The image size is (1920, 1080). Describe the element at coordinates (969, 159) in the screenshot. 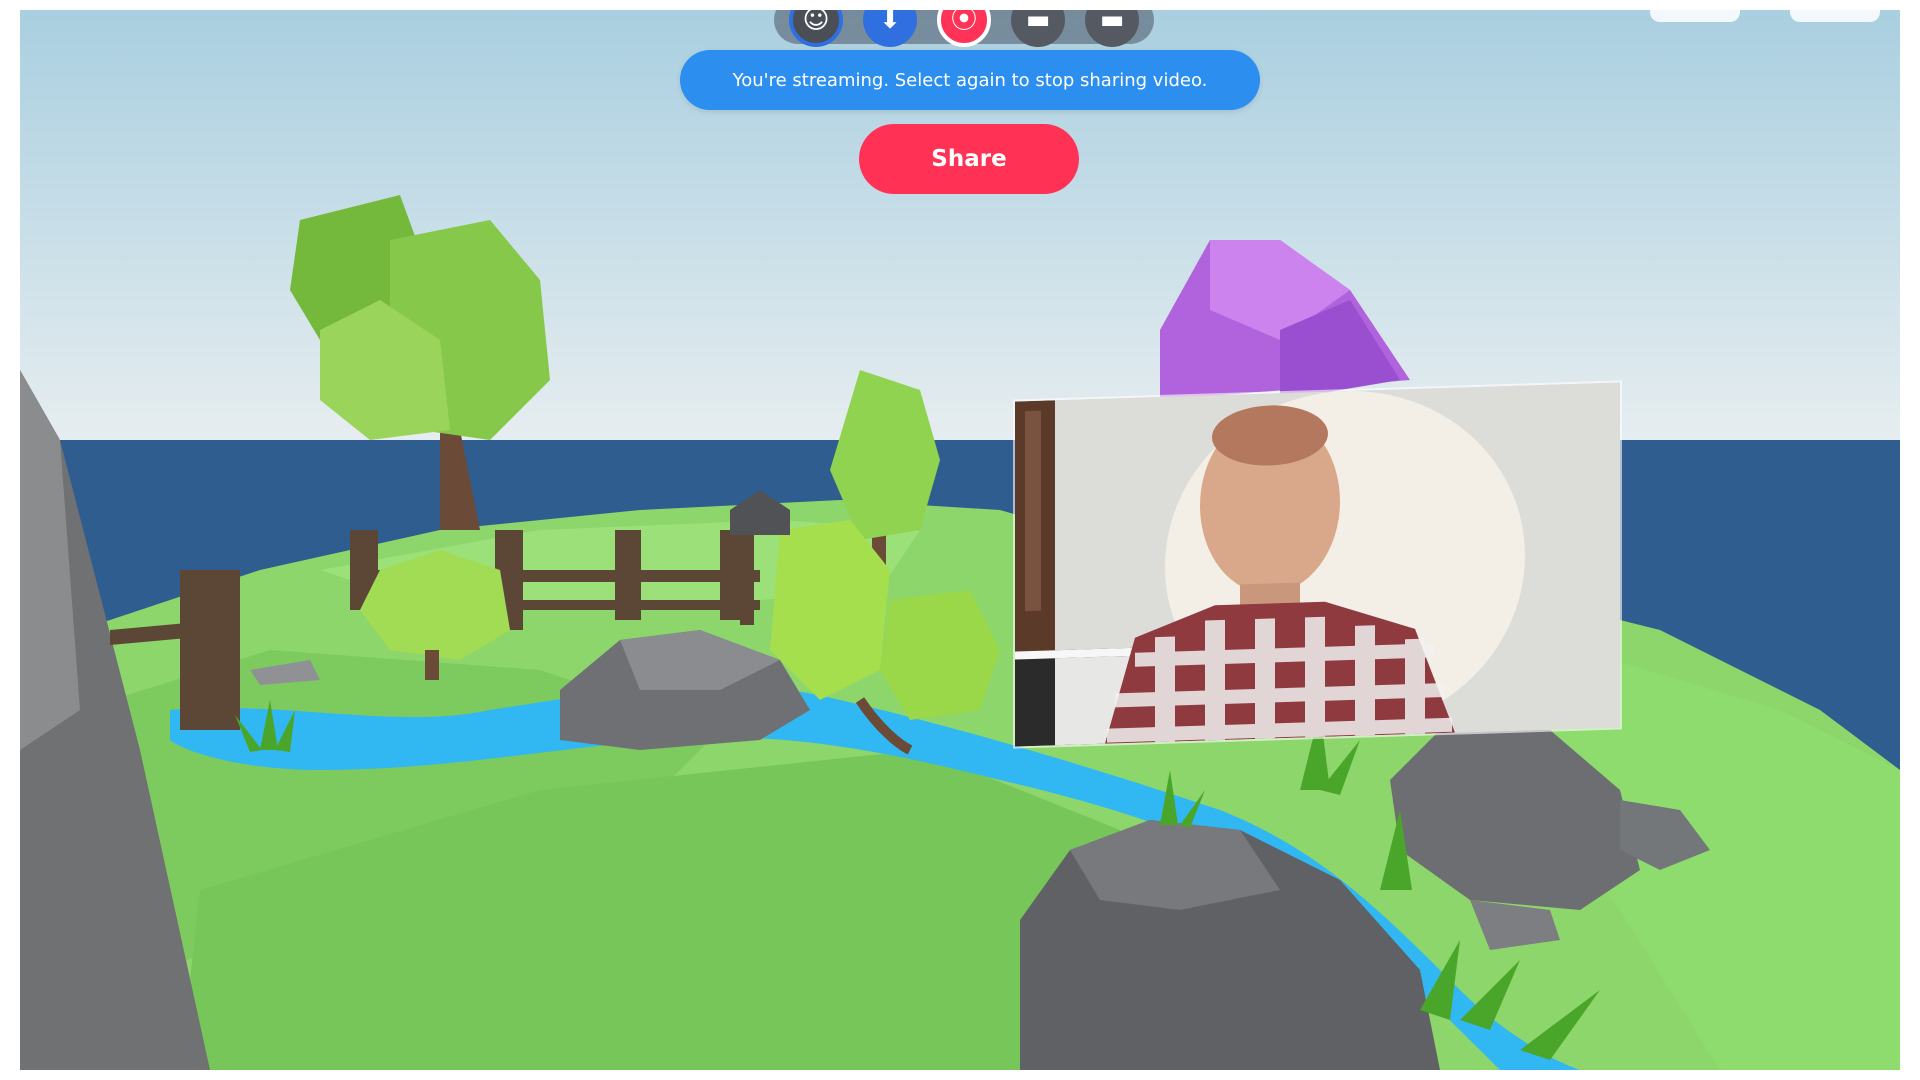

I see `share-button: Share` at that location.